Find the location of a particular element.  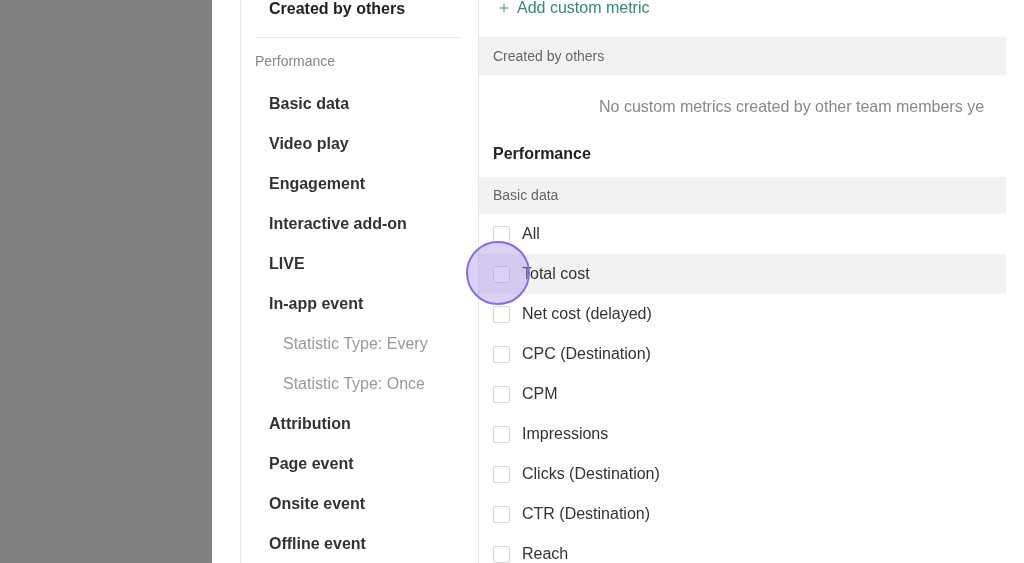

metric-row: CTR (Destination) is located at coordinates (742, 514).